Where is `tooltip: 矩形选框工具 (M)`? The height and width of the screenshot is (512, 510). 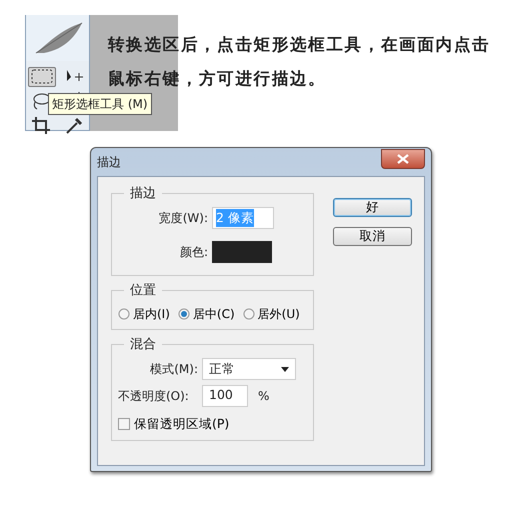 tooltip: 矩形选框工具 (M) is located at coordinates (100, 104).